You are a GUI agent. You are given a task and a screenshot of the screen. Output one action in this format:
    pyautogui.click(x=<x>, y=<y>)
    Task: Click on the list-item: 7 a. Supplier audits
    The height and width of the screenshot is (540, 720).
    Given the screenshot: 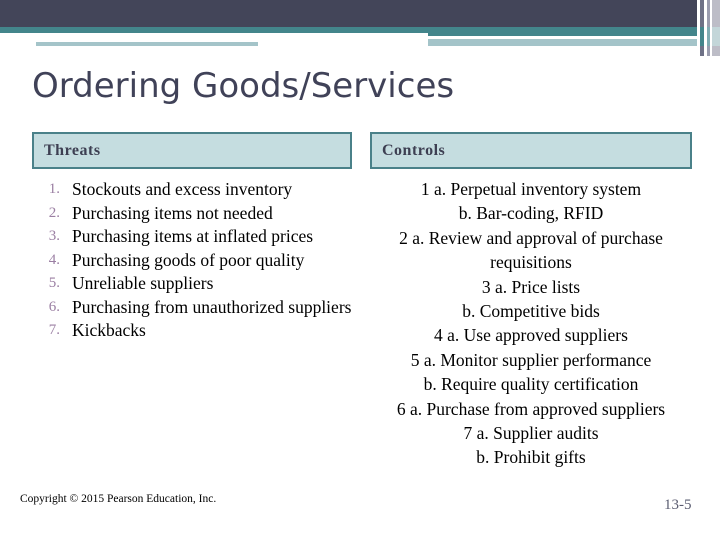 What is the action you would take?
    pyautogui.click(x=531, y=433)
    